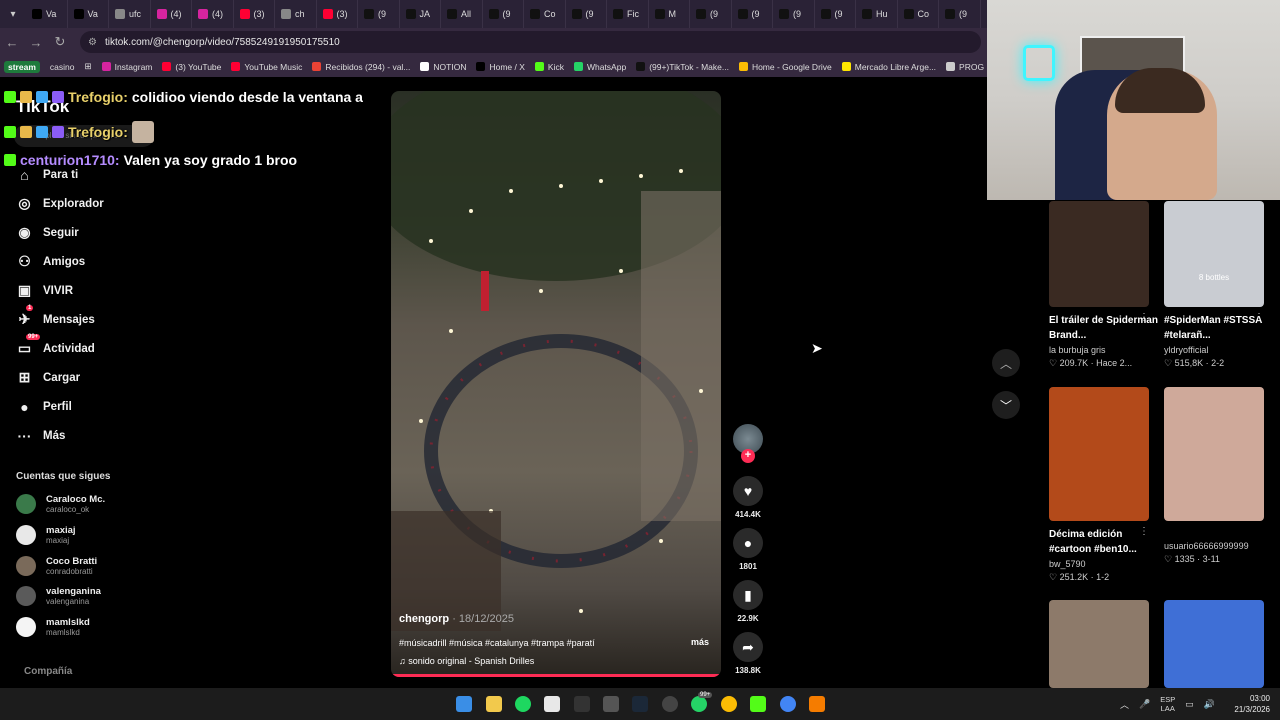  Describe the element at coordinates (748, 595) in the screenshot. I see `bookmark-icon: ▮` at that location.